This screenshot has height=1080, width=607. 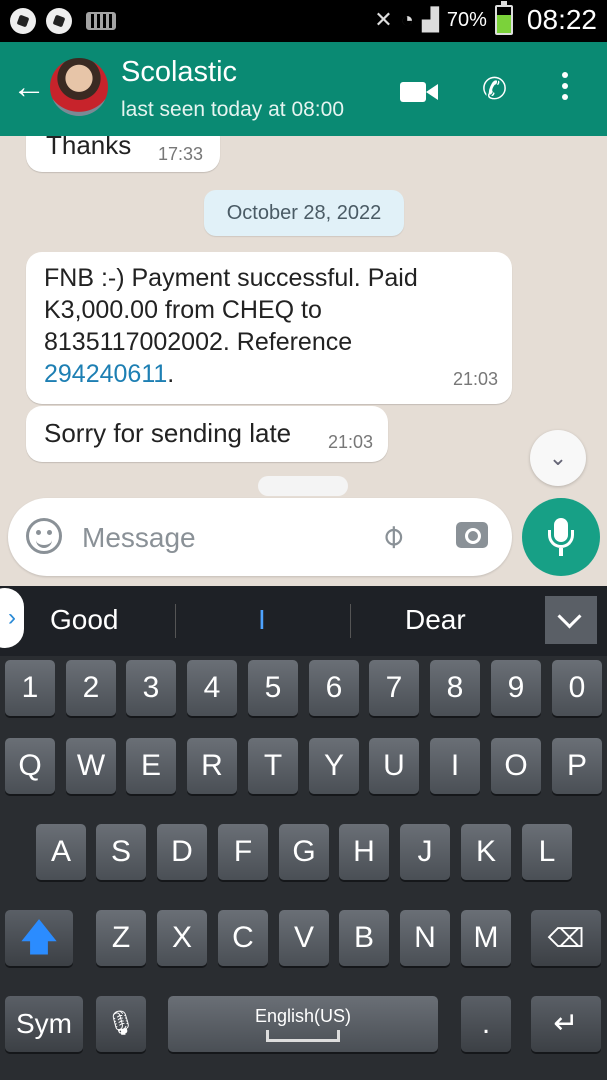 What do you see at coordinates (243, 852) in the screenshot?
I see `key: F` at bounding box center [243, 852].